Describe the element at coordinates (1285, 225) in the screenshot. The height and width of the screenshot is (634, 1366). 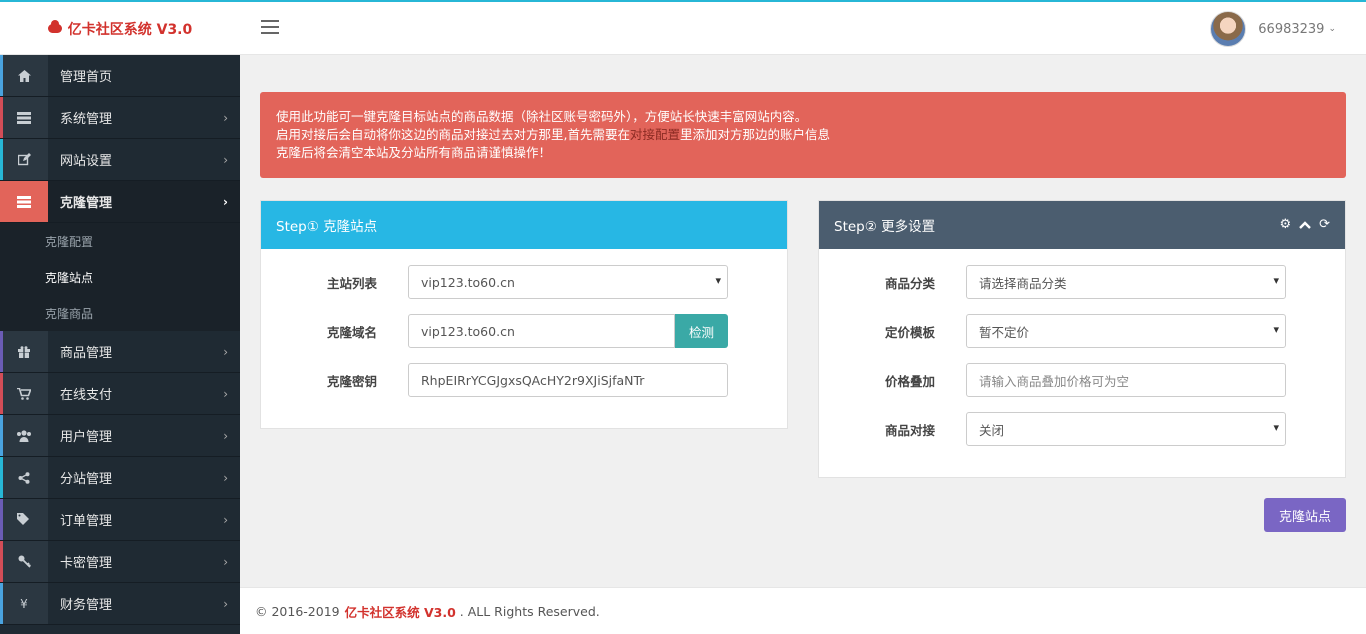
I see `gear-icon: ⚙` at that location.